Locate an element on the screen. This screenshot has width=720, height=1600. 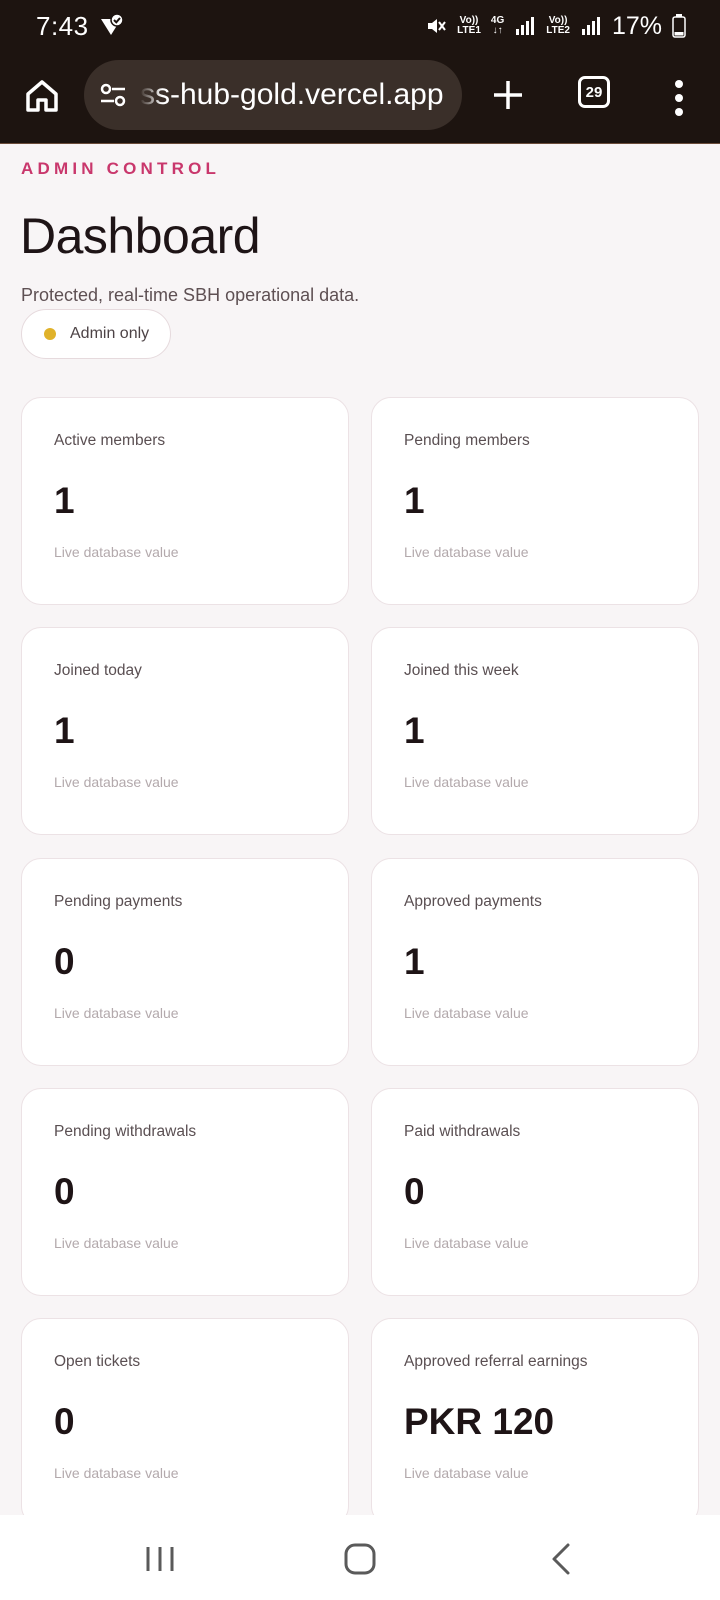
stat-card-active-members: Active members 1 Live database value is located at coordinates (185, 501).